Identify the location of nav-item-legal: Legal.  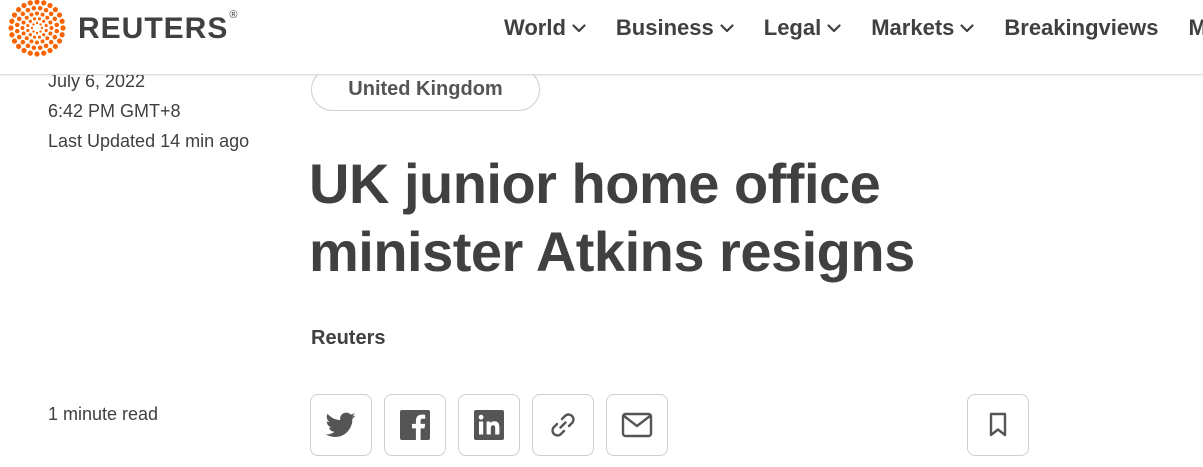
(802, 28).